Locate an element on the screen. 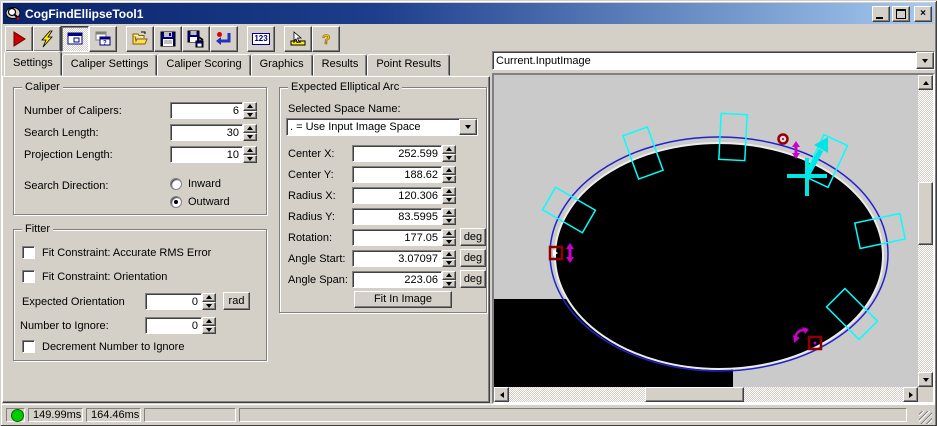  projection-length-input is located at coordinates (206, 154).